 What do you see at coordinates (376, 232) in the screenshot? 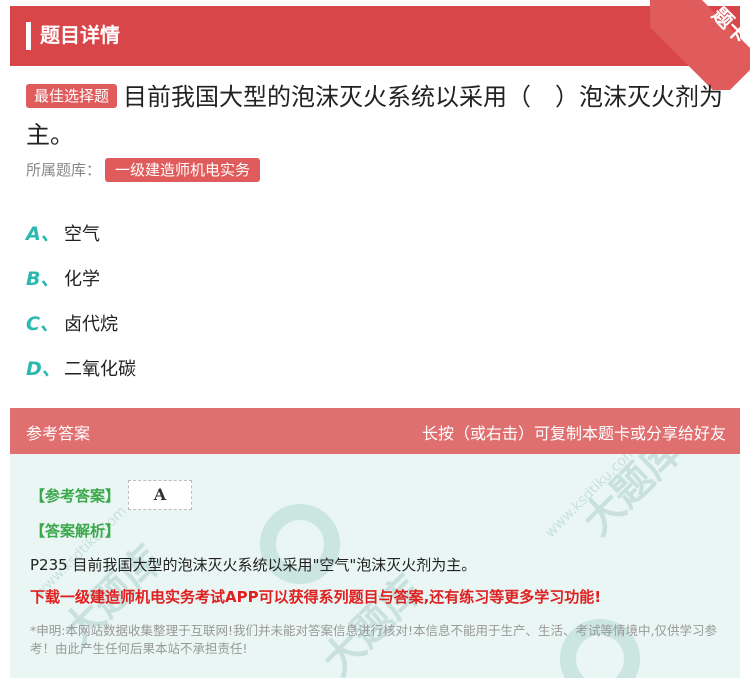
I see `option-a: A、 空气` at bounding box center [376, 232].